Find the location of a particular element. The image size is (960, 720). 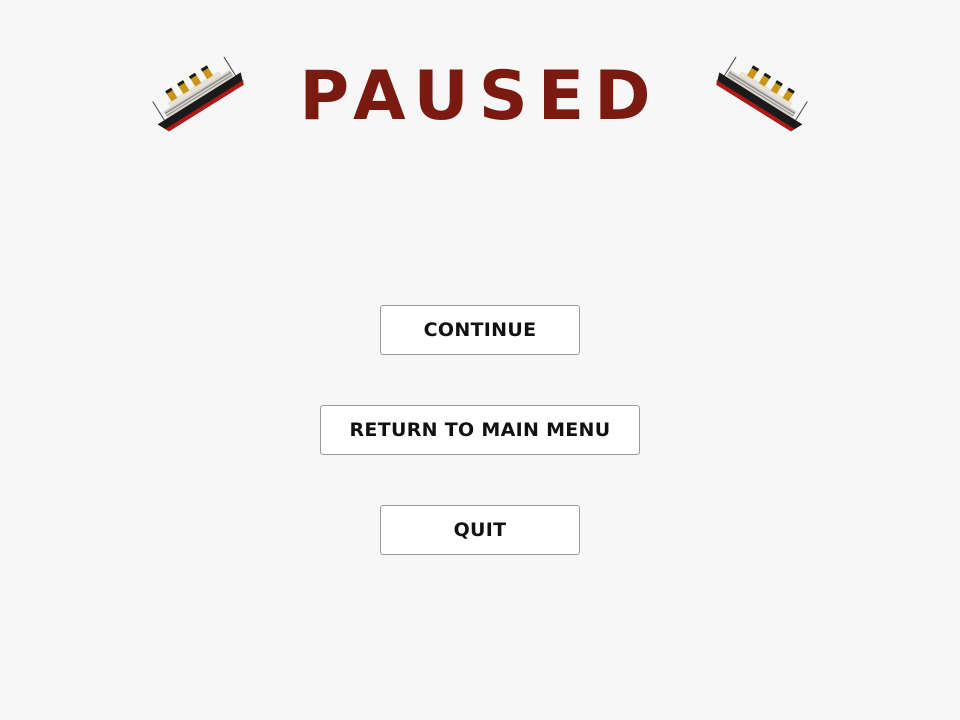

sinking-ship-icon is located at coordinates (763, 95).